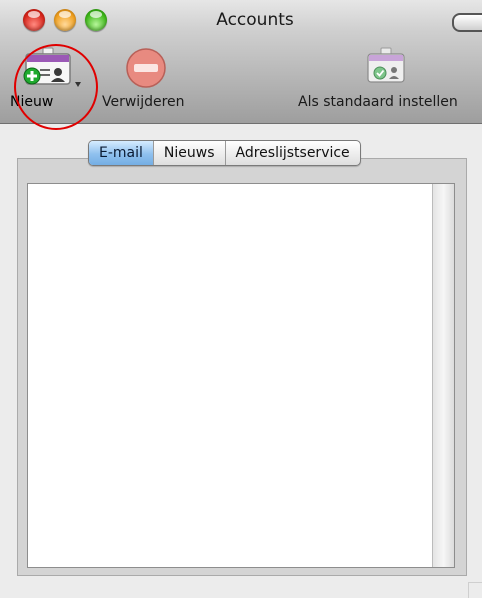  I want to click on tab-news: Nieuws, so click(188, 153).